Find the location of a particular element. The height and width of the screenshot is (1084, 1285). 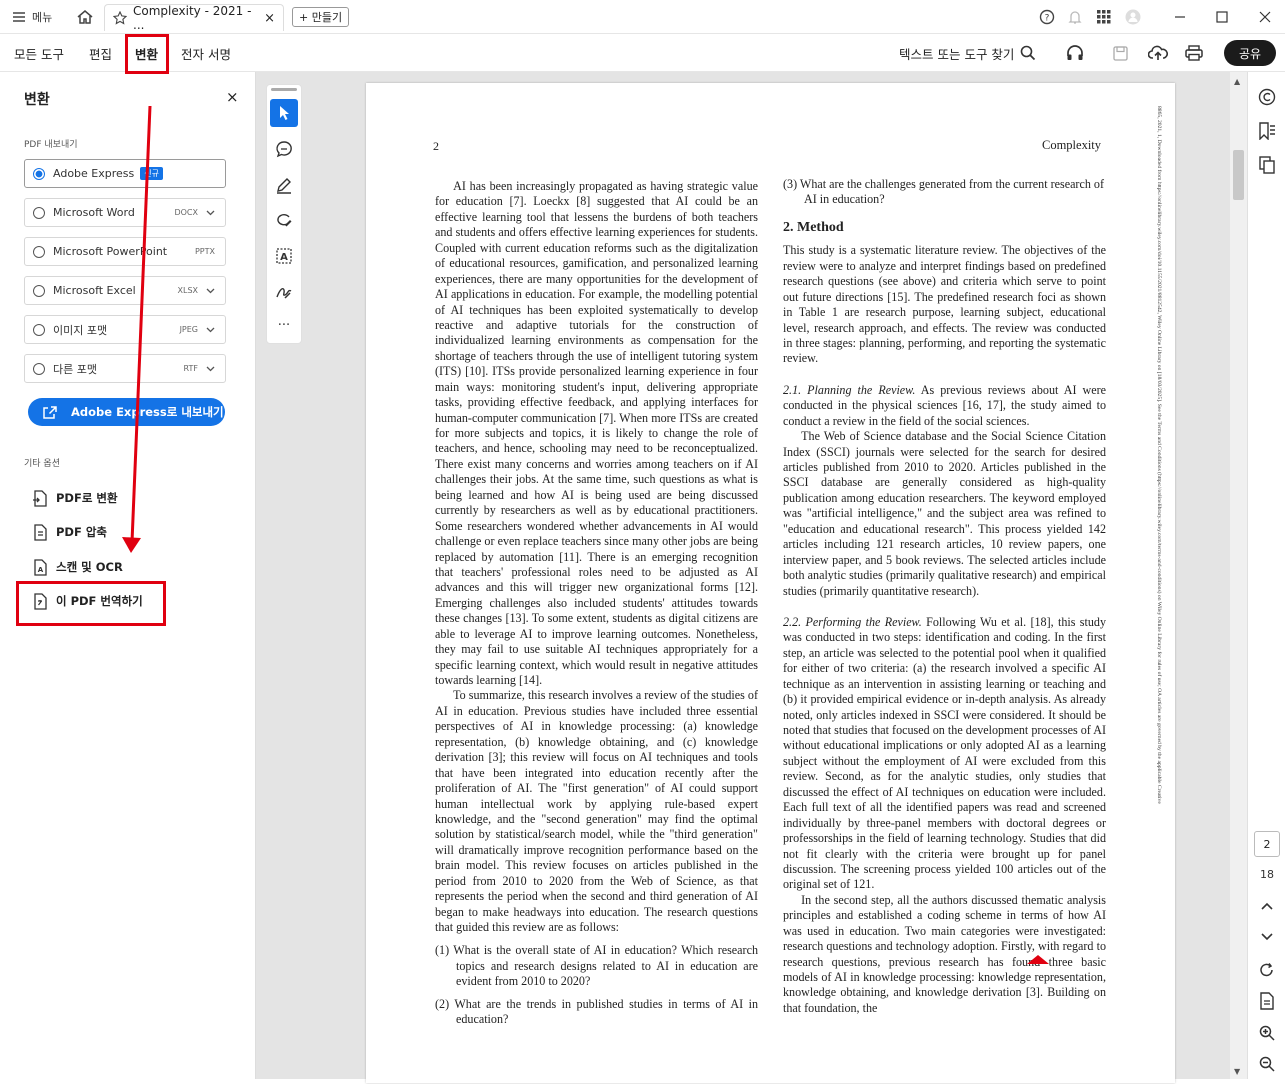

menu-edit: 편집 is located at coordinates (100, 53).